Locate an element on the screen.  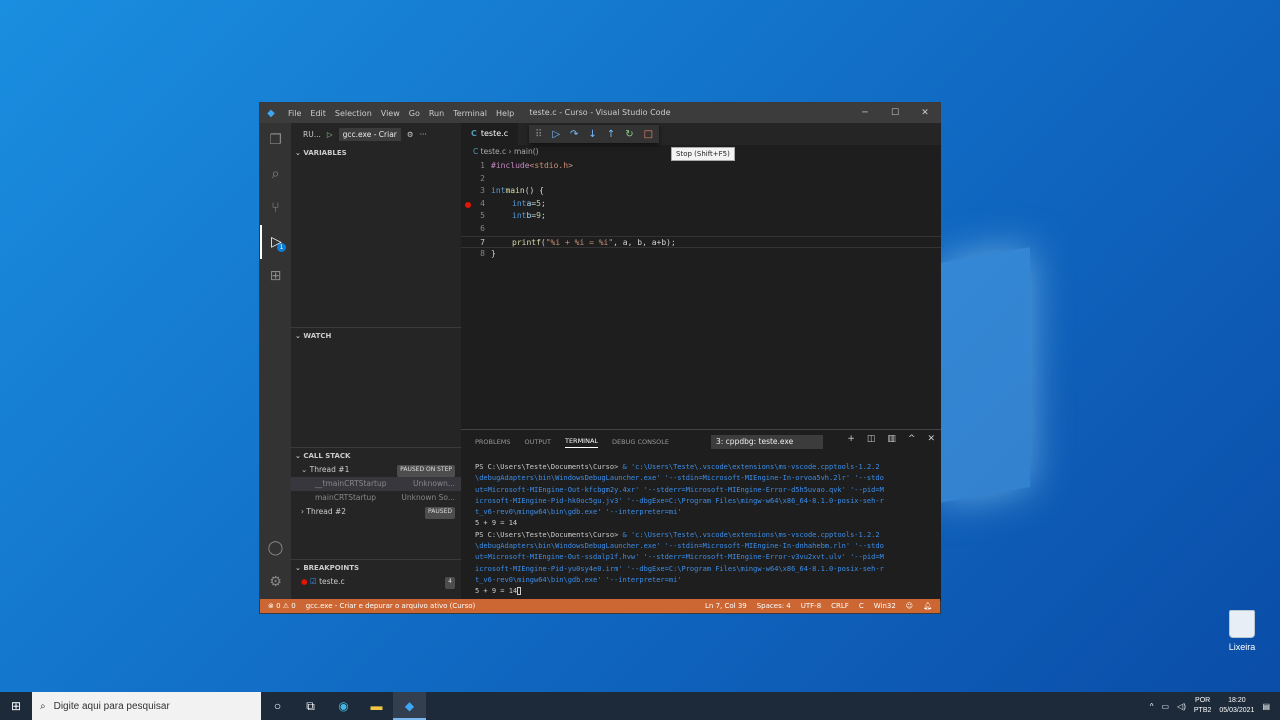
notifications-bell-icon: 🔔︎ is located at coordinates (927, 606).